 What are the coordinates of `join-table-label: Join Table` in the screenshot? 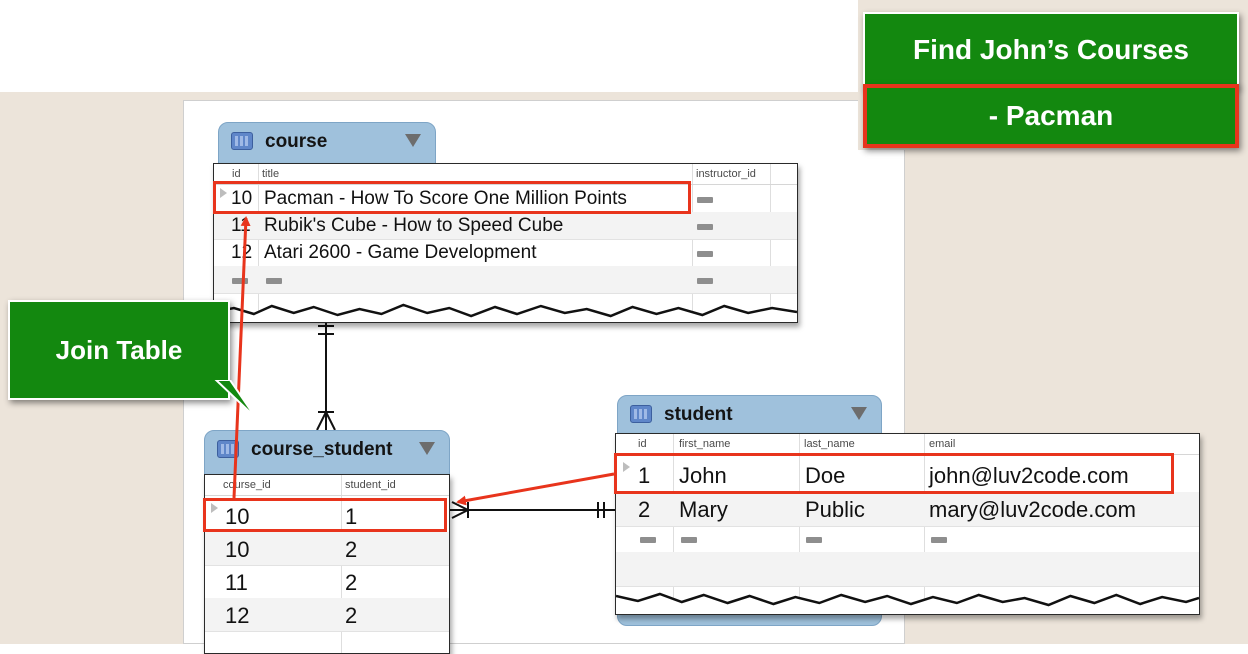 It's located at (119, 350).